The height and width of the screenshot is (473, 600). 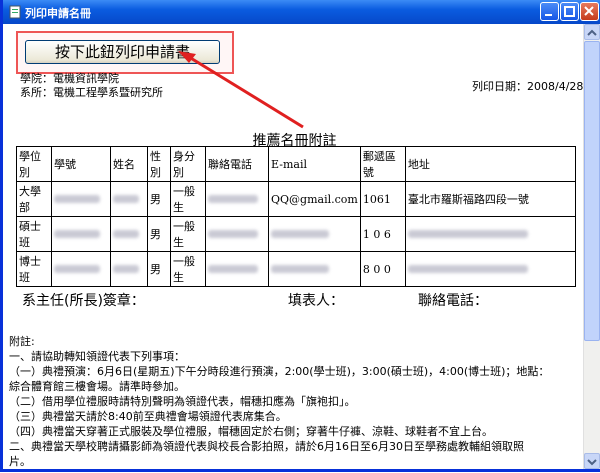 I want to click on table-row: 博士班 男 一般生 8 0 0, so click(x=296, y=269).